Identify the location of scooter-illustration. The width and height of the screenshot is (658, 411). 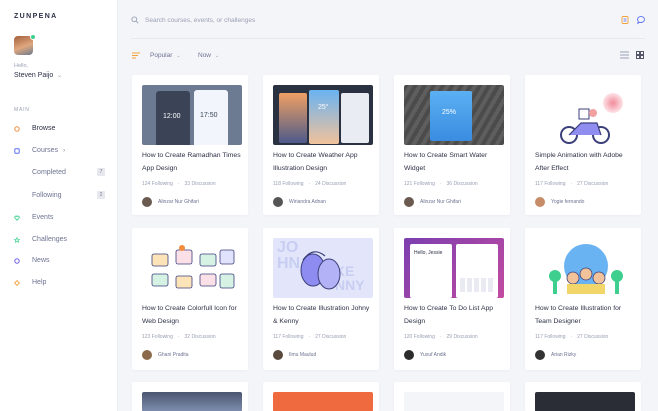
(585, 126).